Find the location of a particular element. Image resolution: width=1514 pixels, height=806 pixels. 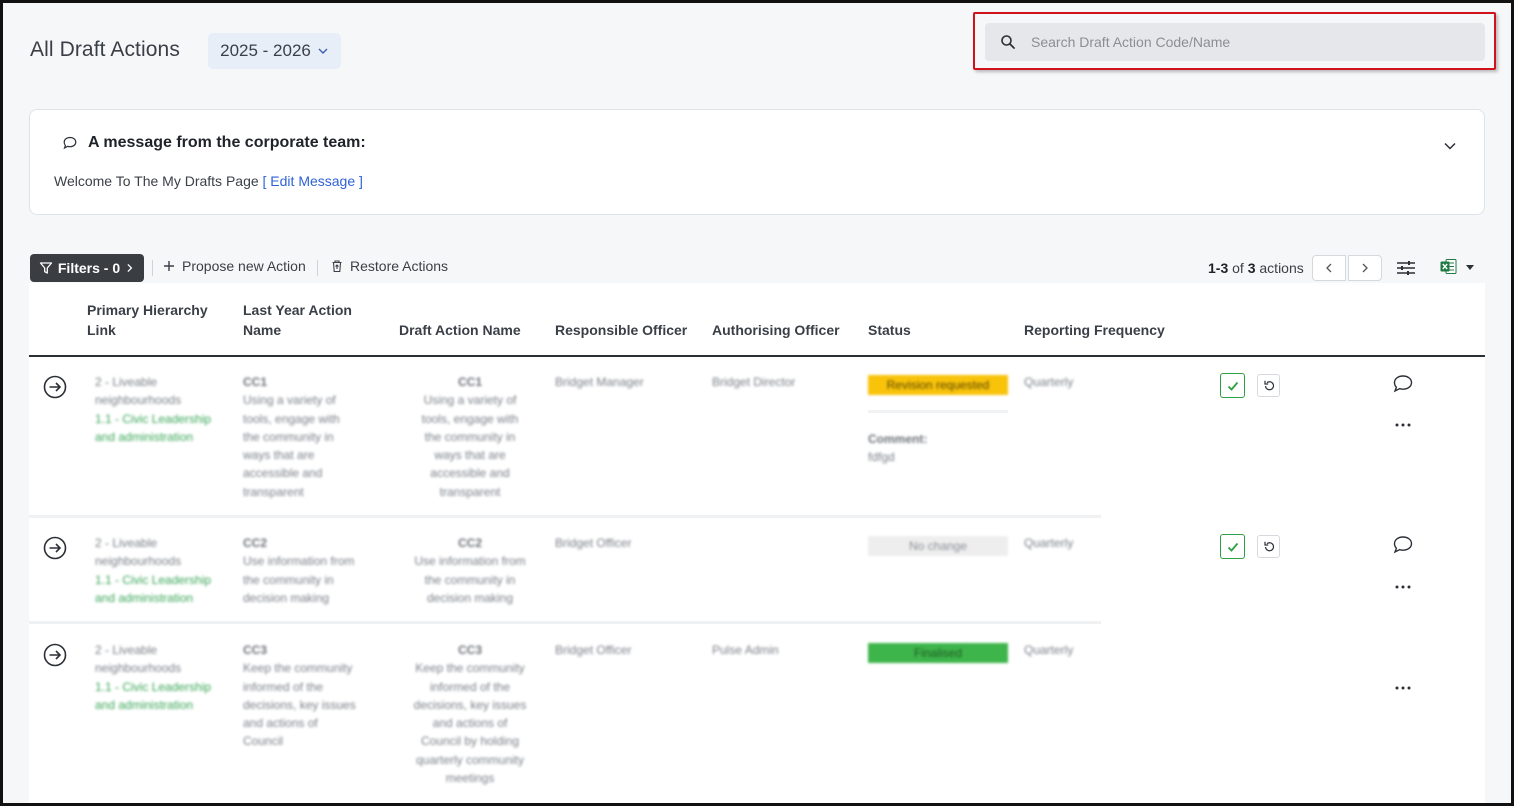

status-comment: Comment: fdfgd is located at coordinates (897, 448).